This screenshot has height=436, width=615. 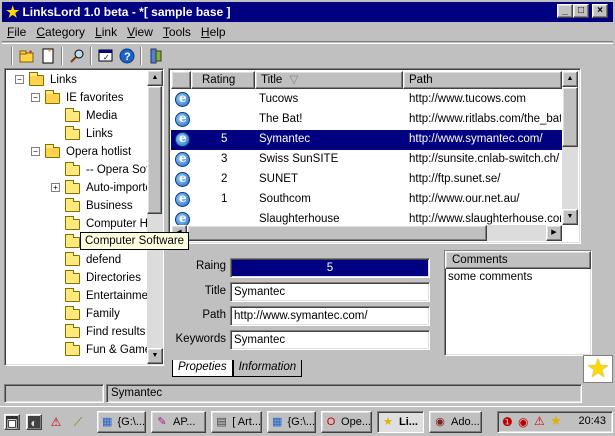 What do you see at coordinates (330, 268) in the screenshot?
I see `rating-field: 5` at bounding box center [330, 268].